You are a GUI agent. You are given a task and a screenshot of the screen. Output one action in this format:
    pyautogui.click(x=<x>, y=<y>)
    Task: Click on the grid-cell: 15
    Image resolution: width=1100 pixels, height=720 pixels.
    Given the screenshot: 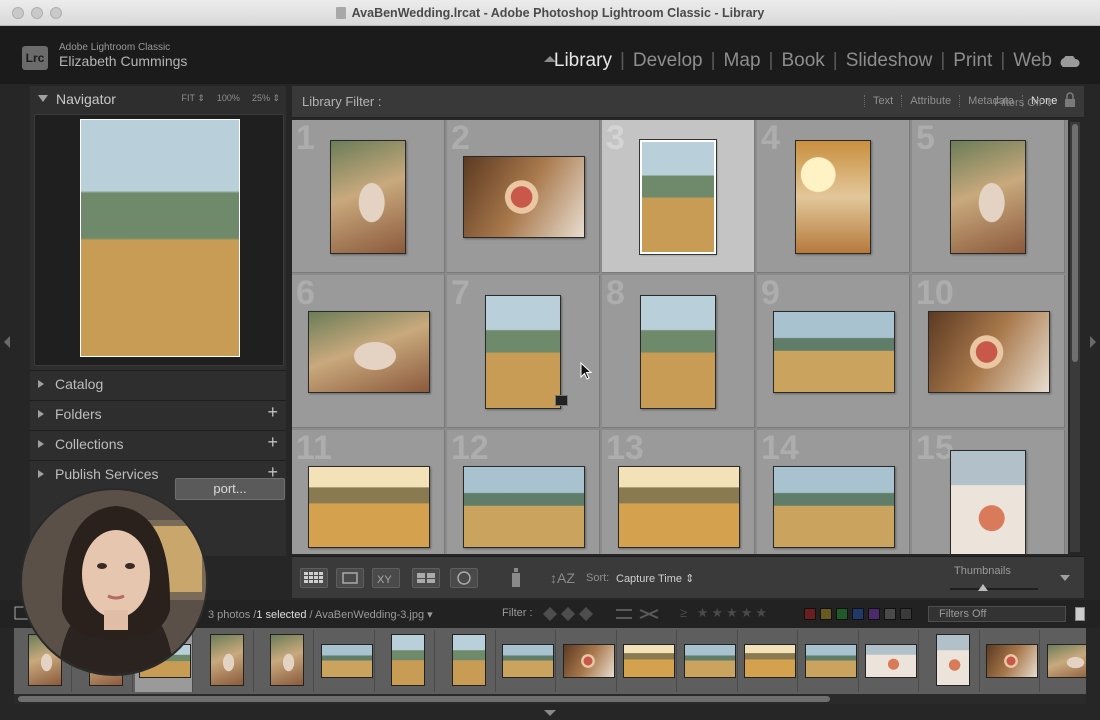 What is the action you would take?
    pyautogui.click(x=988, y=492)
    